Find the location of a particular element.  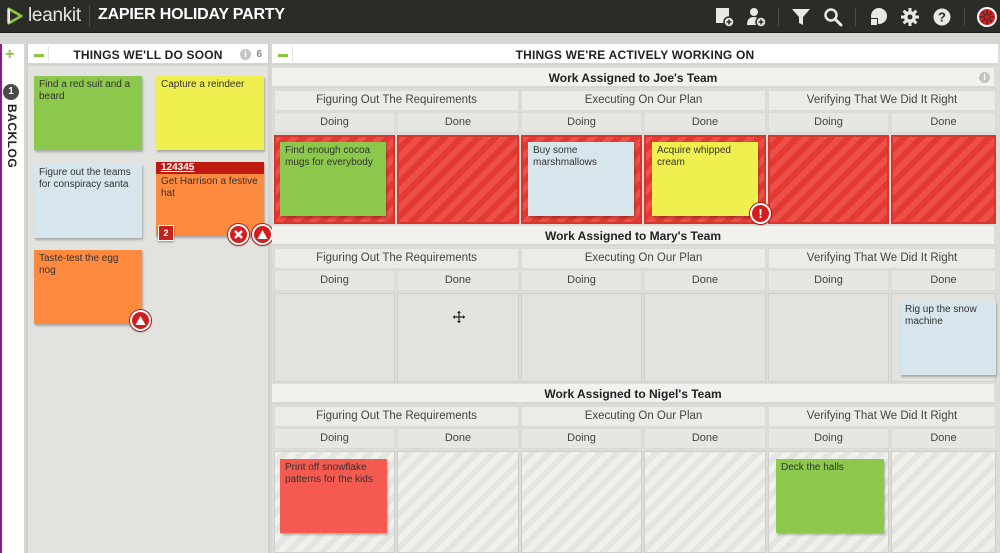

add-card-icon is located at coordinates (724, 17).